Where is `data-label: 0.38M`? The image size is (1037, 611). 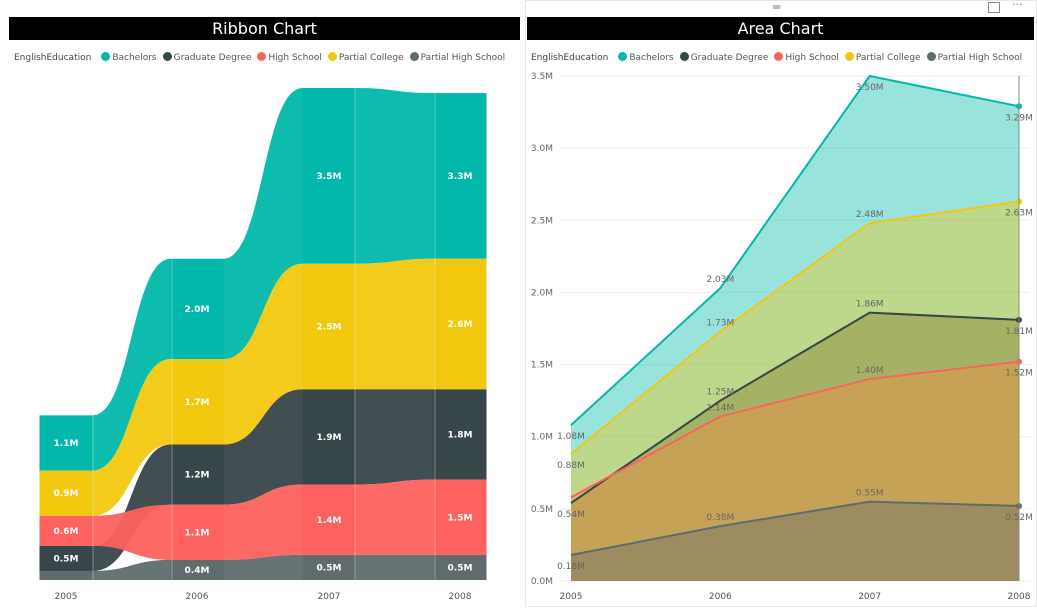
data-label: 0.38M is located at coordinates (720, 518).